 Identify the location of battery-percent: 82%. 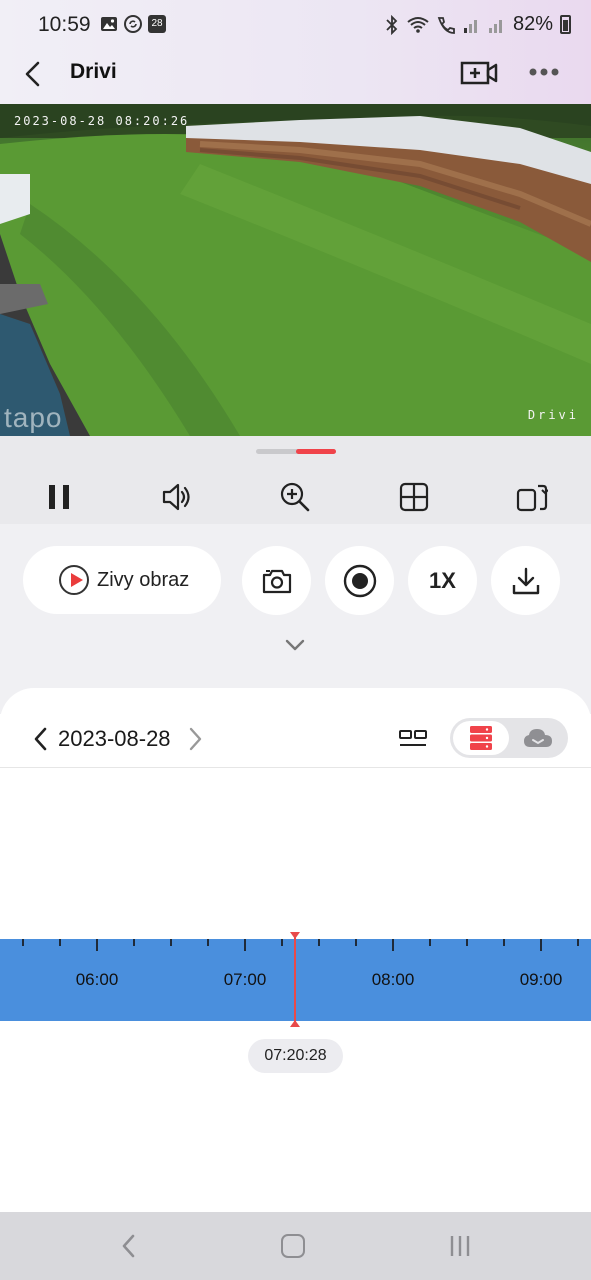
(532, 24).